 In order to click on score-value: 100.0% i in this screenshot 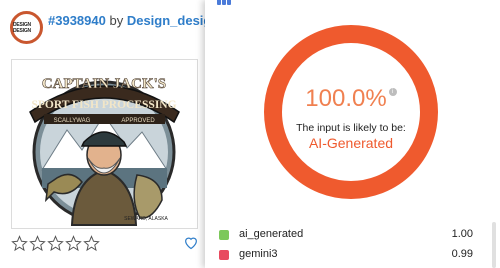, I will do `click(351, 99)`.